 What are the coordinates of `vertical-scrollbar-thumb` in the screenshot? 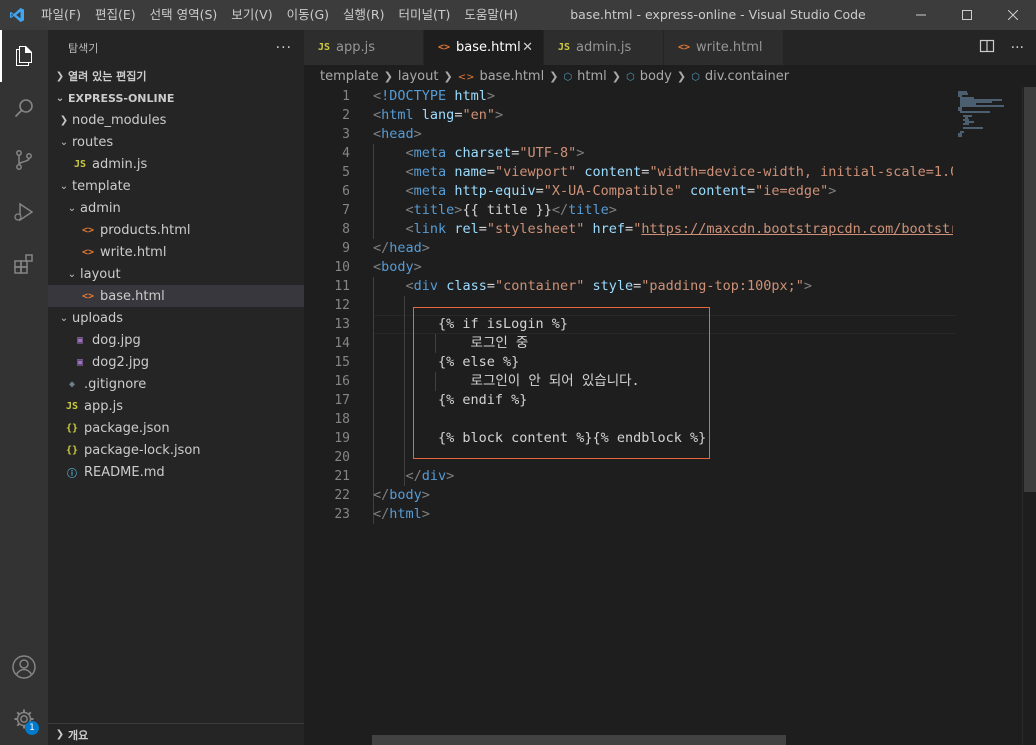 It's located at (1030, 289).